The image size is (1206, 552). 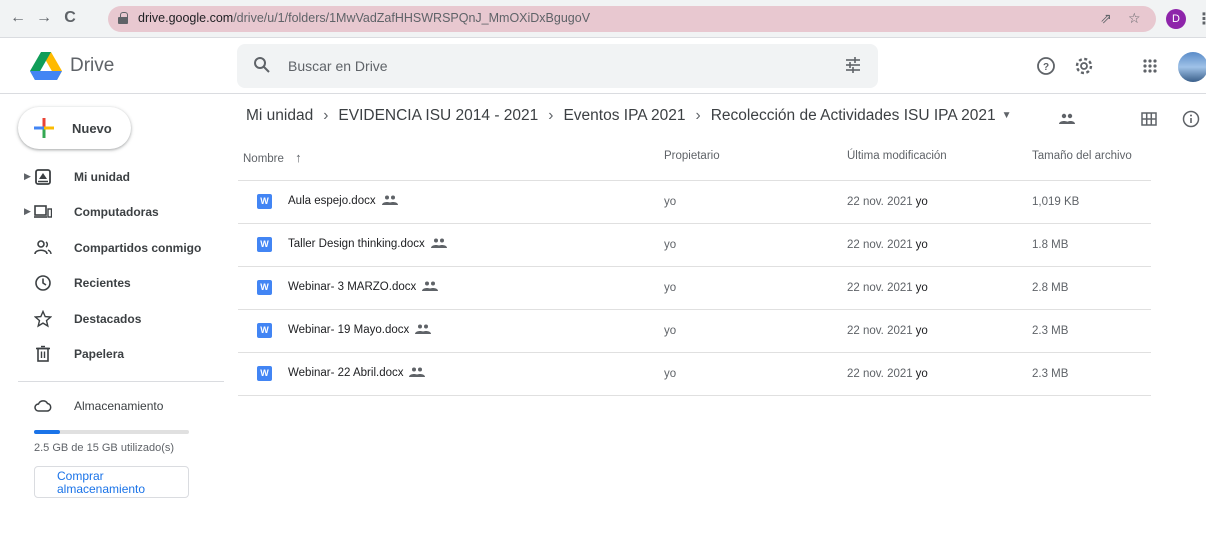 What do you see at coordinates (1084, 66) in the screenshot?
I see `settings-gear-icon` at bounding box center [1084, 66].